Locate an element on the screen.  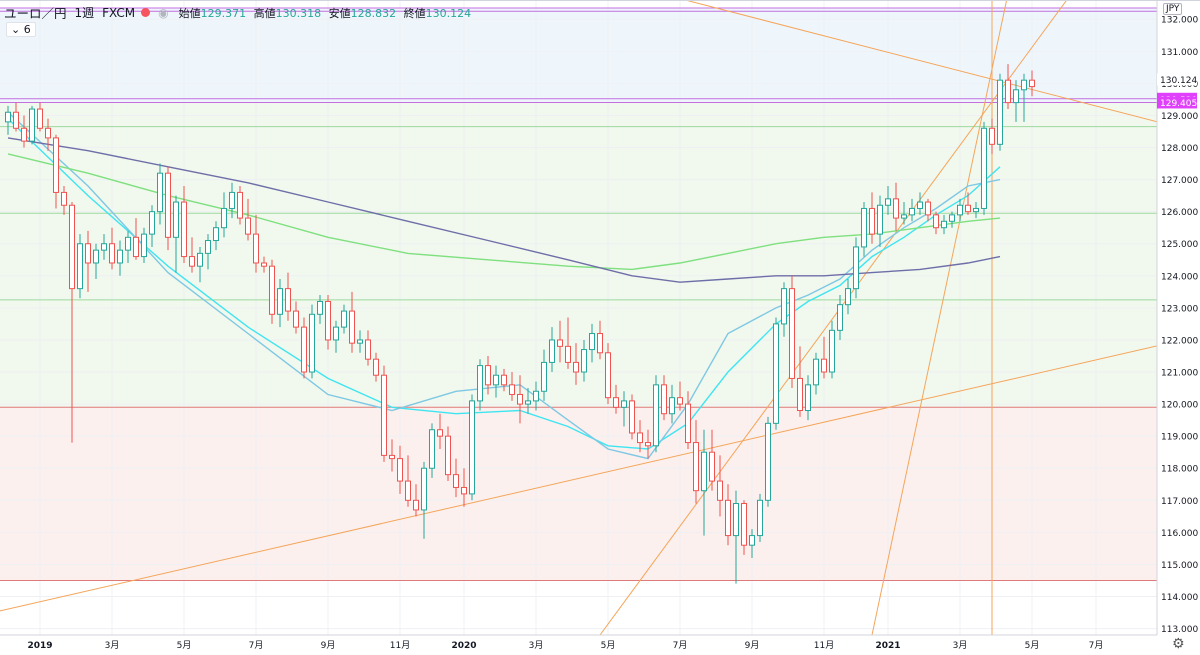
y-tick-label: 119.000 is located at coordinates (1179, 438).